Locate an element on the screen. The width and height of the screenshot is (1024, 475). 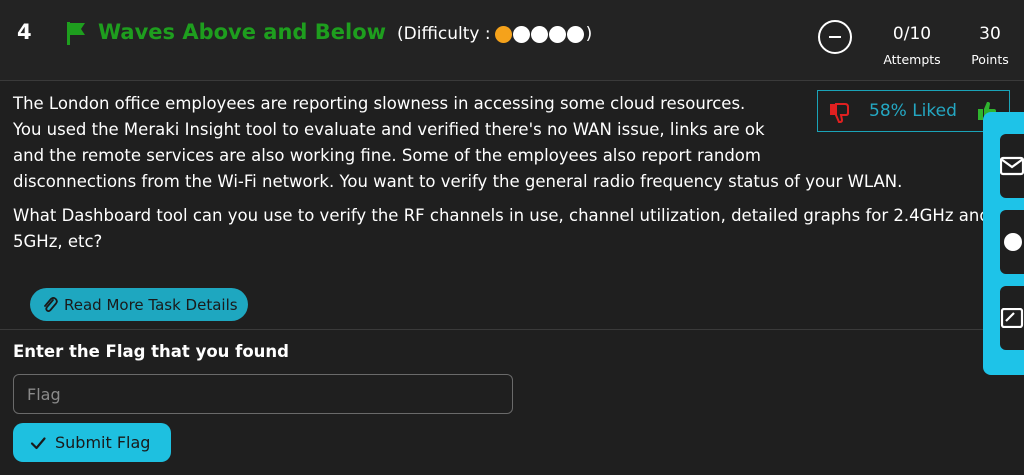
thumbs-down-icon is located at coordinates (839, 112).